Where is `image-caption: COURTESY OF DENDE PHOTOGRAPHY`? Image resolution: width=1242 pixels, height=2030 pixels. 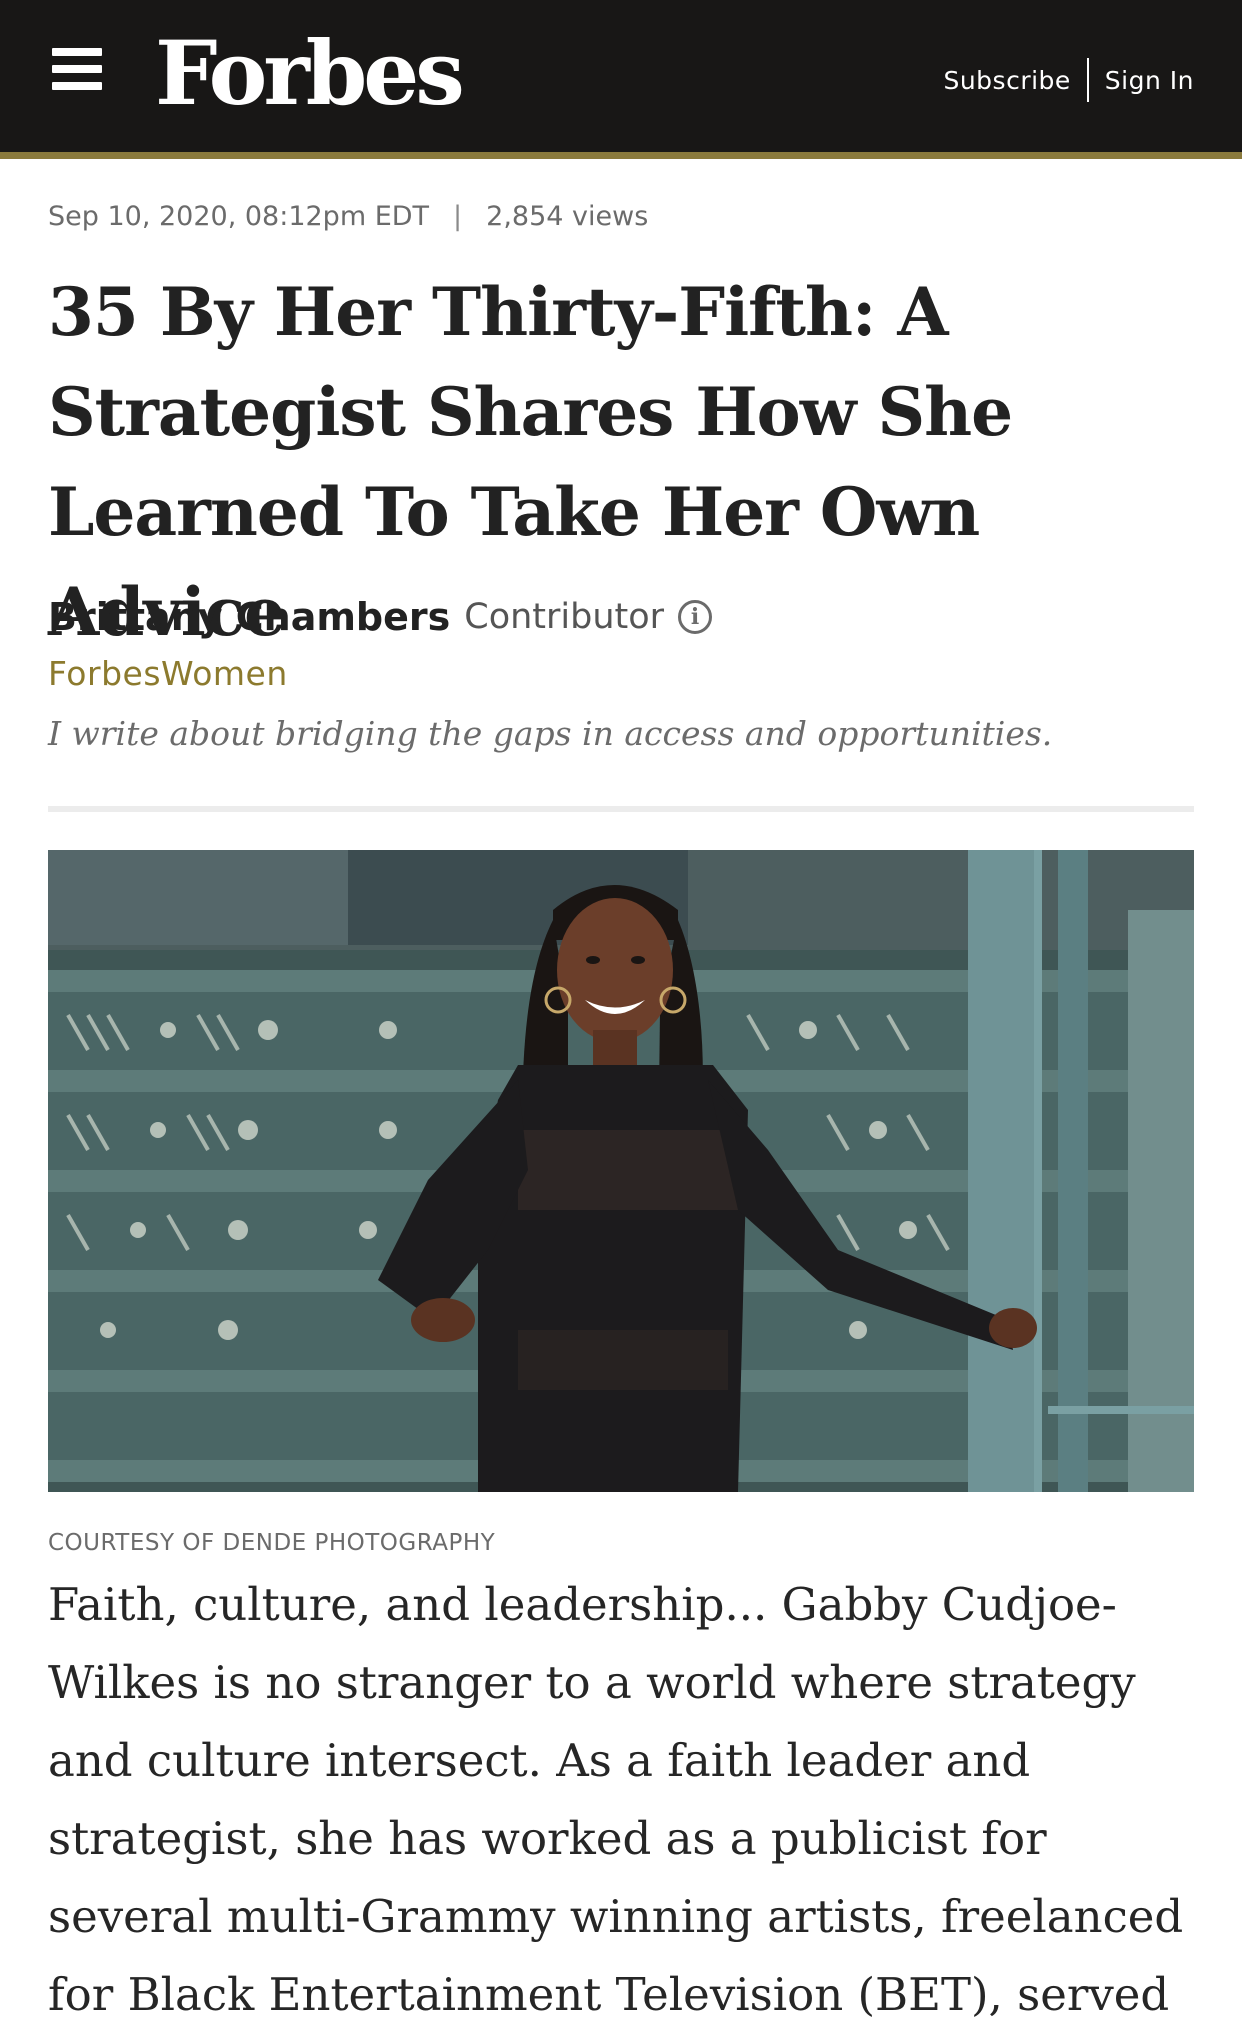 image-caption: COURTESY OF DENDE PHOTOGRAPHY is located at coordinates (272, 1543).